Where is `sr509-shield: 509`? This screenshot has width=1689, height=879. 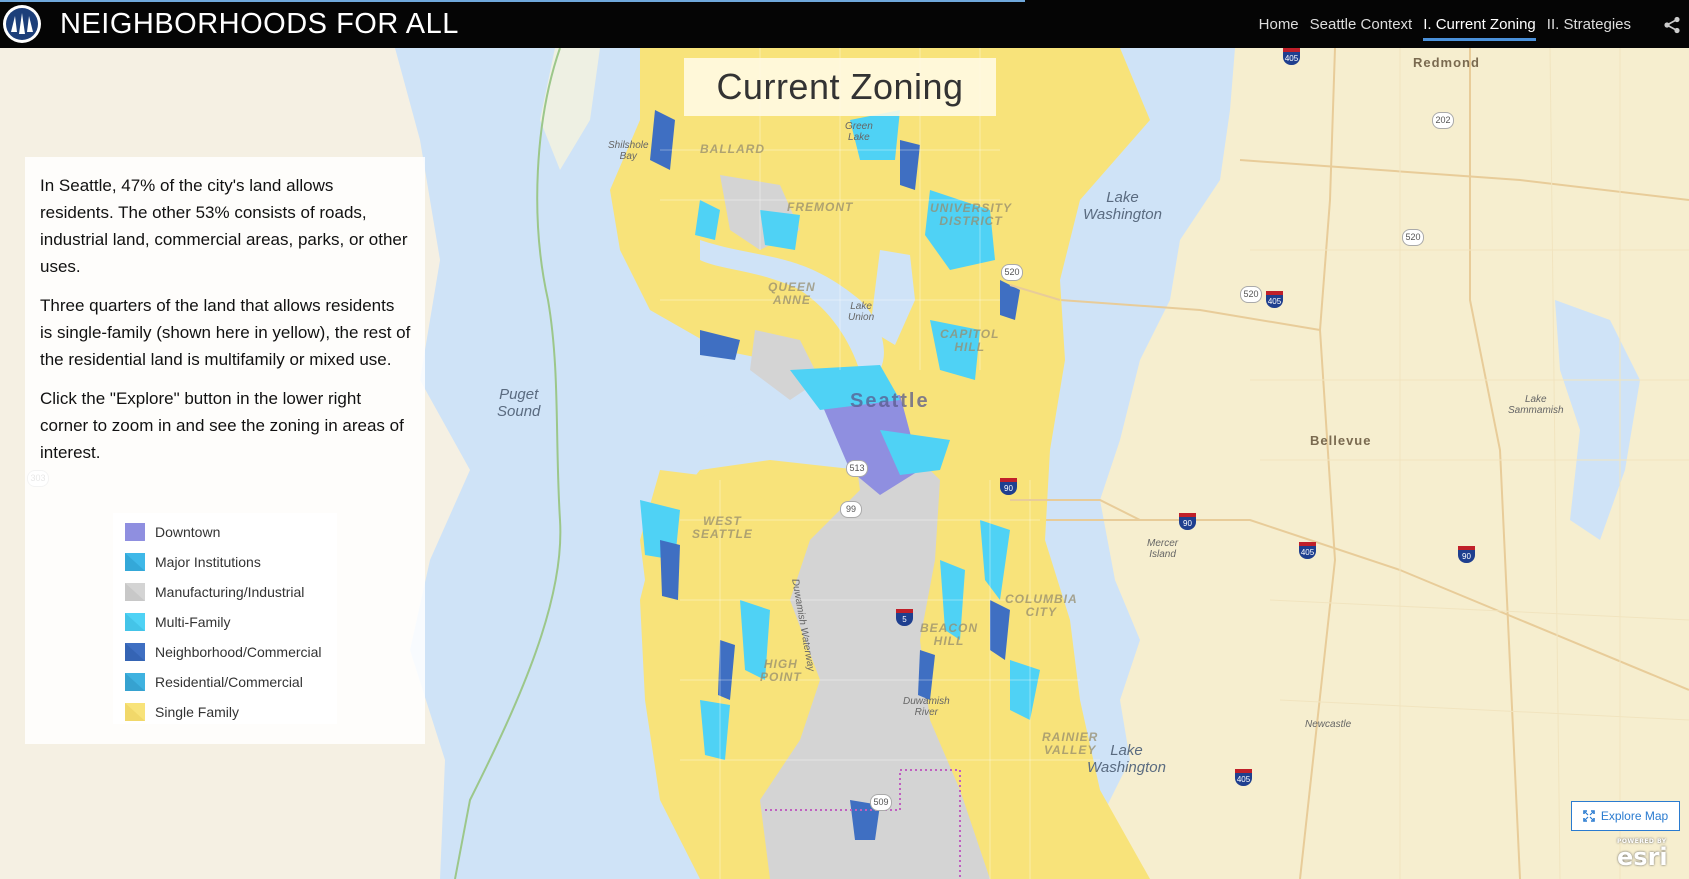 sr509-shield: 509 is located at coordinates (881, 802).